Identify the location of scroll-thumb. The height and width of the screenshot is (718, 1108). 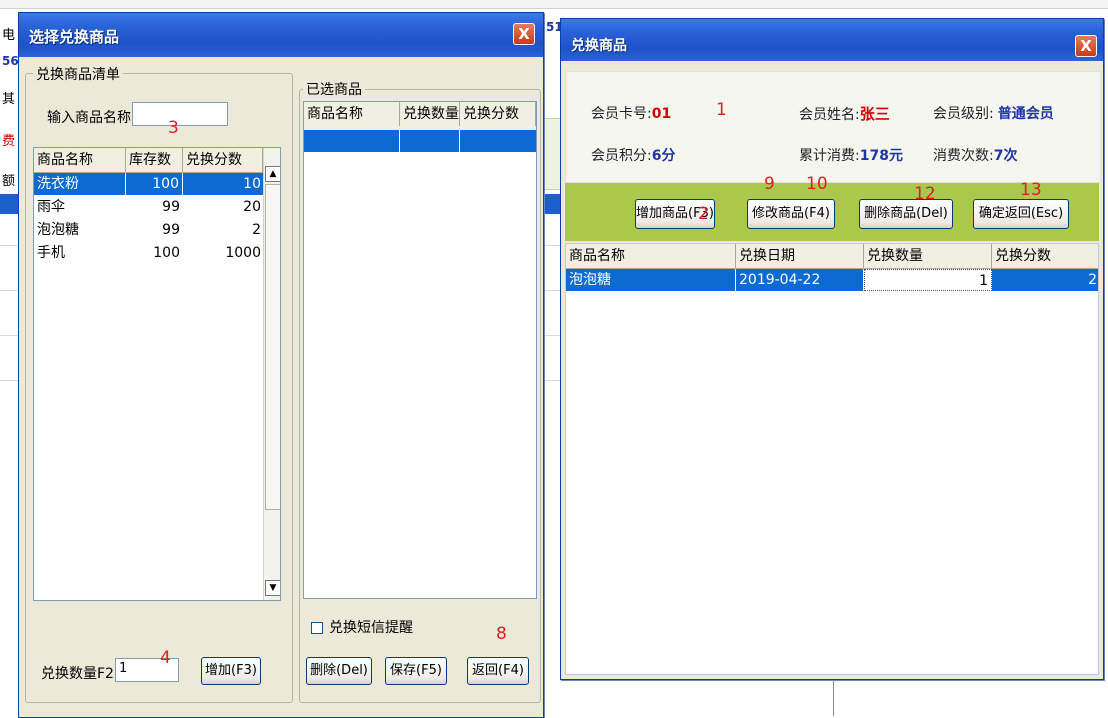
(272, 347).